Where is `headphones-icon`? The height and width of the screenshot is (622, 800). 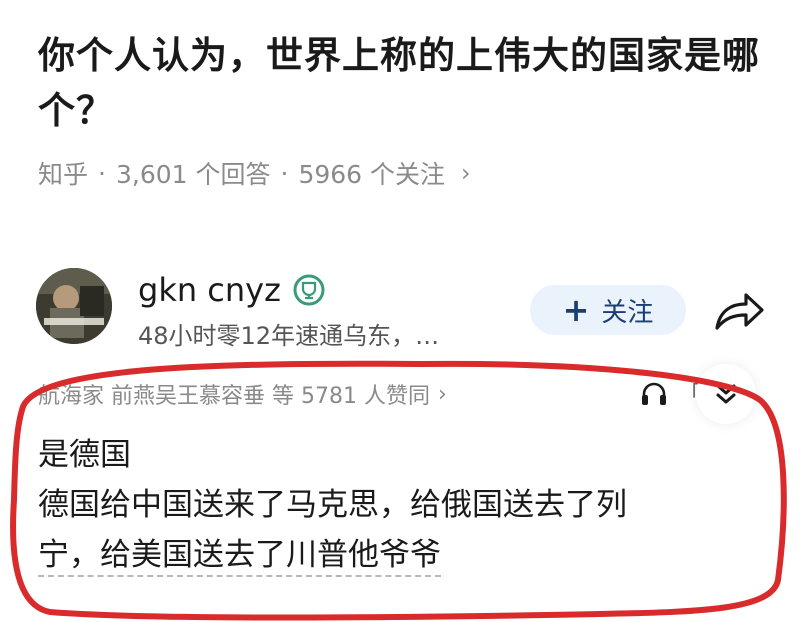
headphones-icon is located at coordinates (654, 394).